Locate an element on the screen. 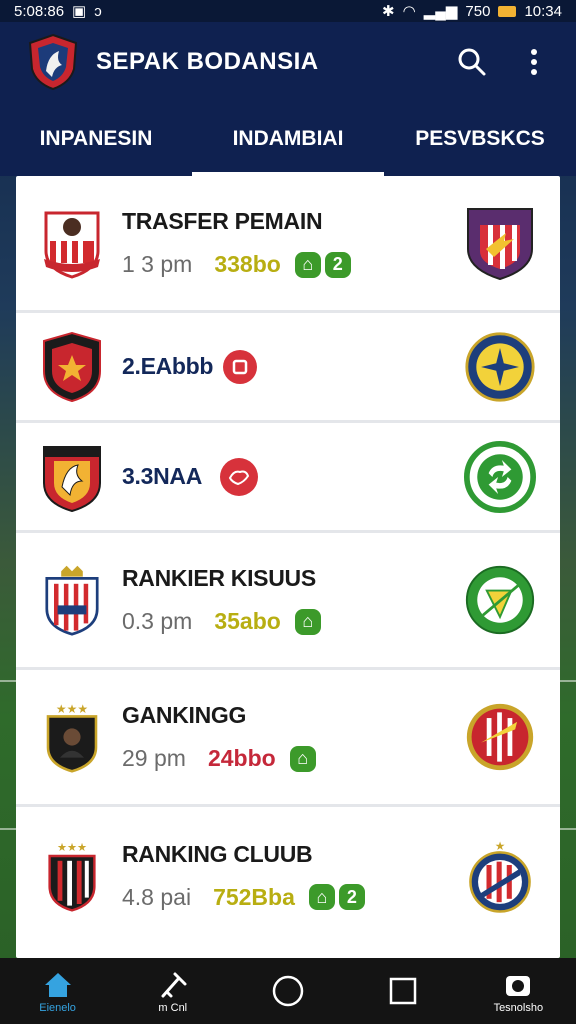 The width and height of the screenshot is (576, 1024). row-title: GANKINGG is located at coordinates (184, 715).